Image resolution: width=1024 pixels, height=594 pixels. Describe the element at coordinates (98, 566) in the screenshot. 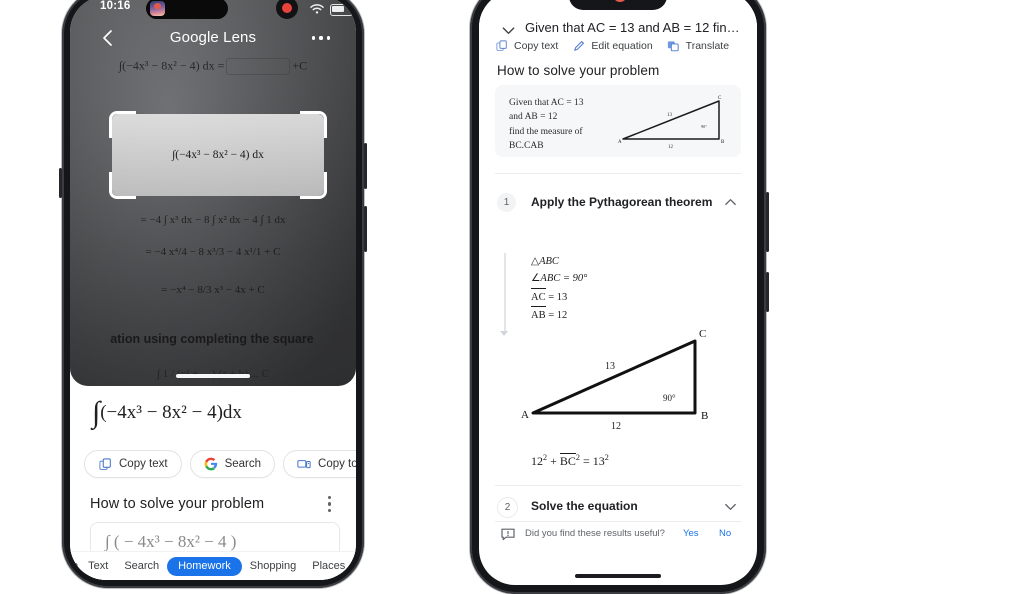

I see `tab-text: Text` at that location.